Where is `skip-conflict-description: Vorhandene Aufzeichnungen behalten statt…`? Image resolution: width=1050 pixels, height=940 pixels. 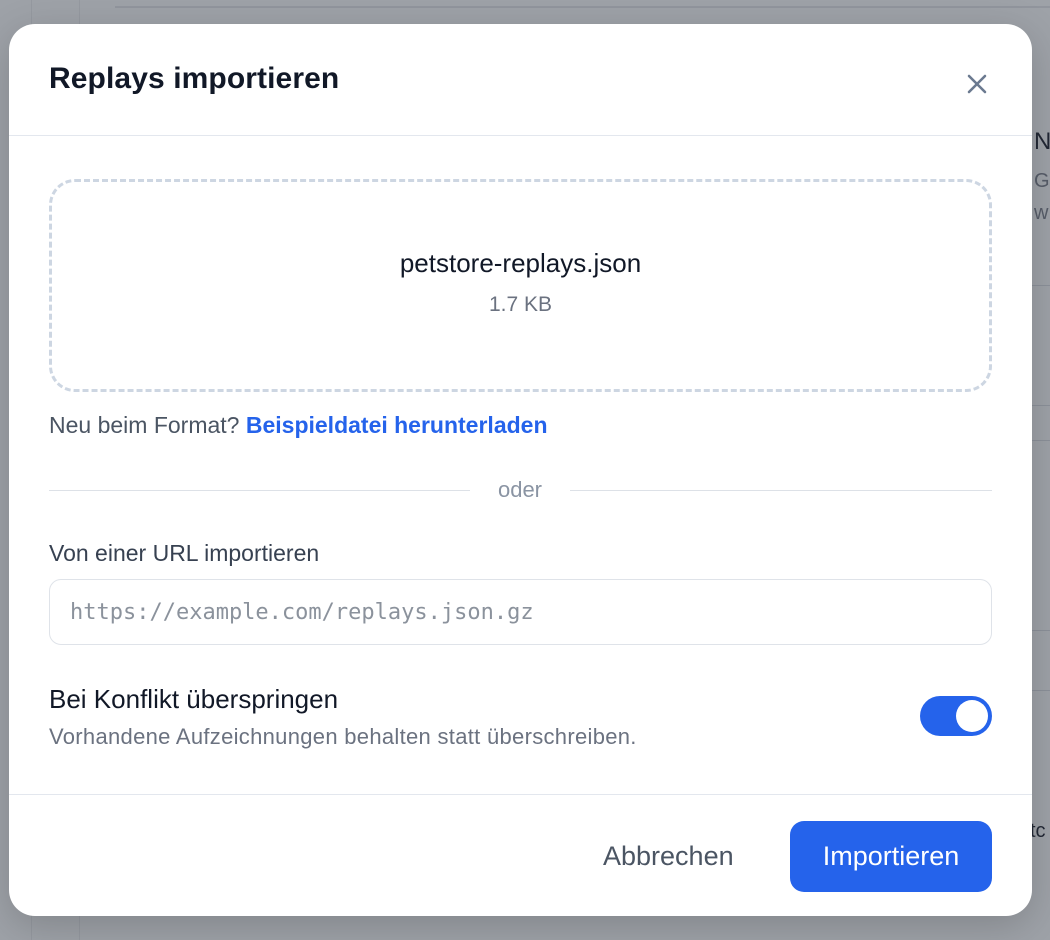 skip-conflict-description: Vorhandene Aufzeichnungen behalten statt… is located at coordinates (343, 736).